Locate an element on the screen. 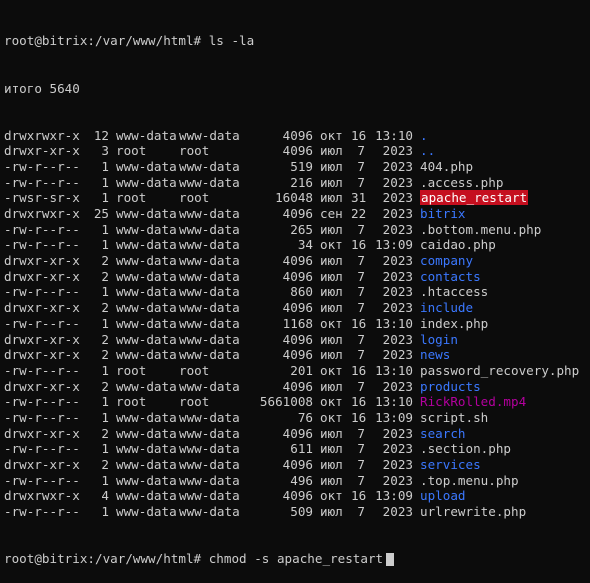 This screenshot has height=583, width=590. file-name: .bottom.menu.php is located at coordinates (481, 229).